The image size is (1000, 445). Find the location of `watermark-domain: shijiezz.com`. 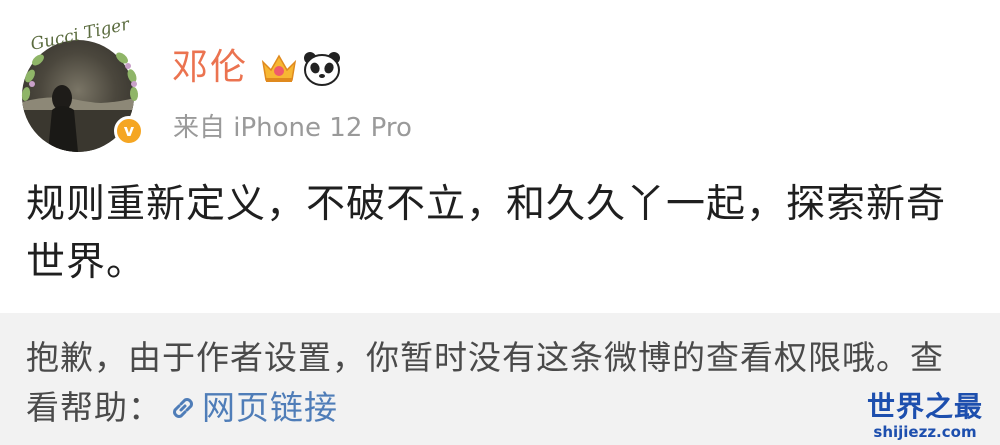

watermark-domain: shijiezz.com is located at coordinates (925, 432).